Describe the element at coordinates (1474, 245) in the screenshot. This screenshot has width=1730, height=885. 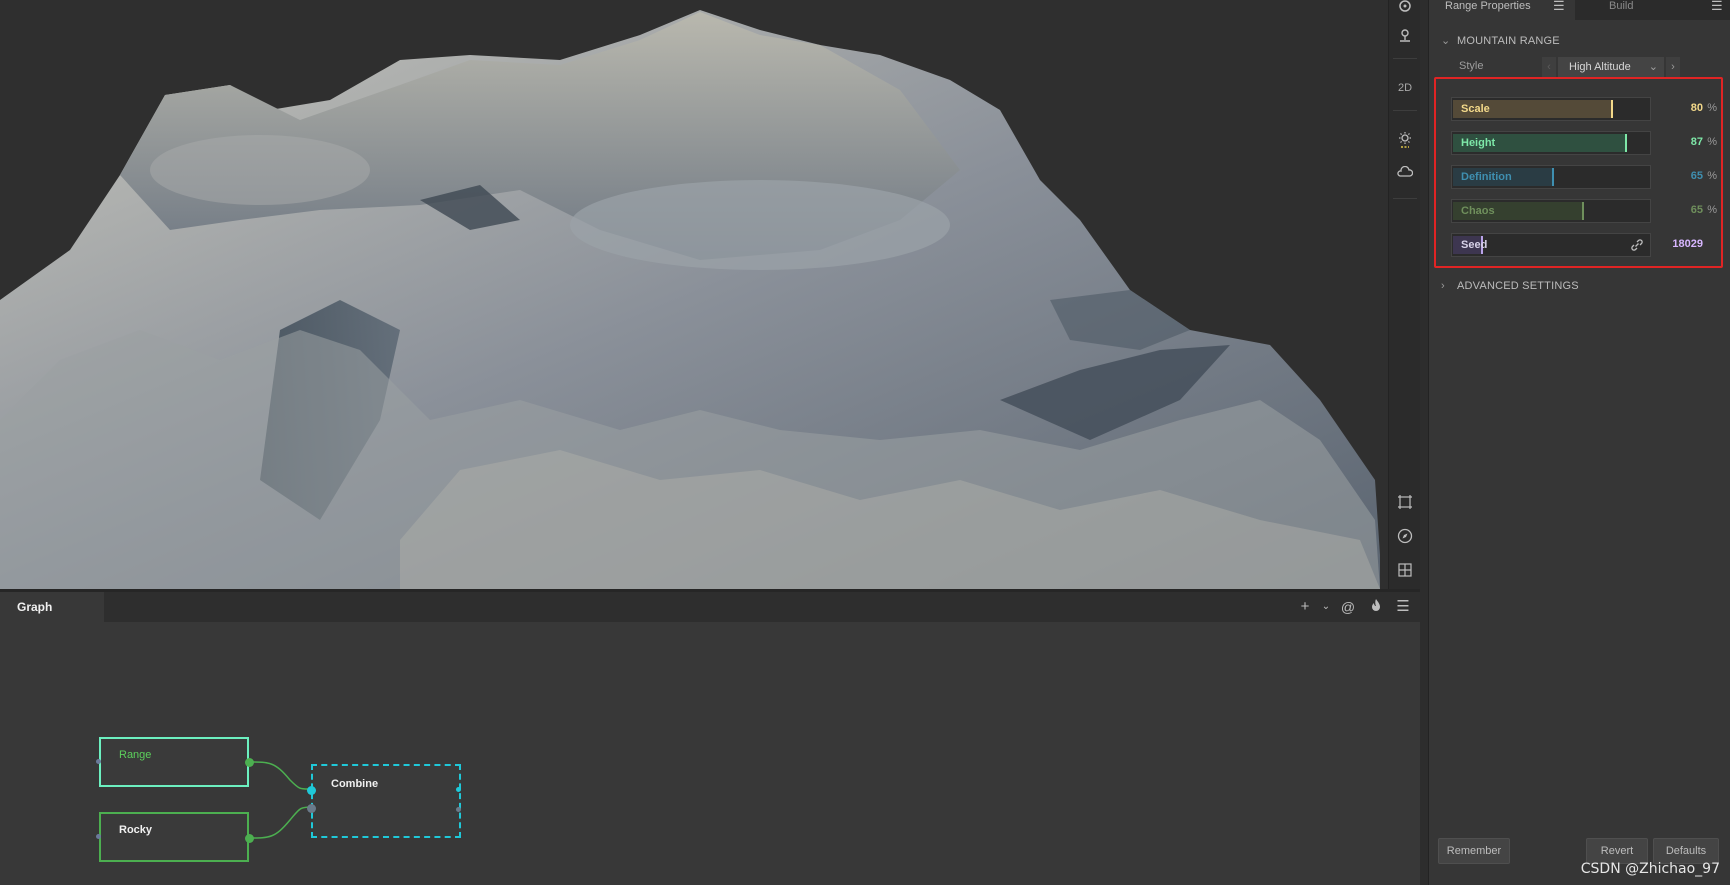
I see `seed-label: Seed` at that location.